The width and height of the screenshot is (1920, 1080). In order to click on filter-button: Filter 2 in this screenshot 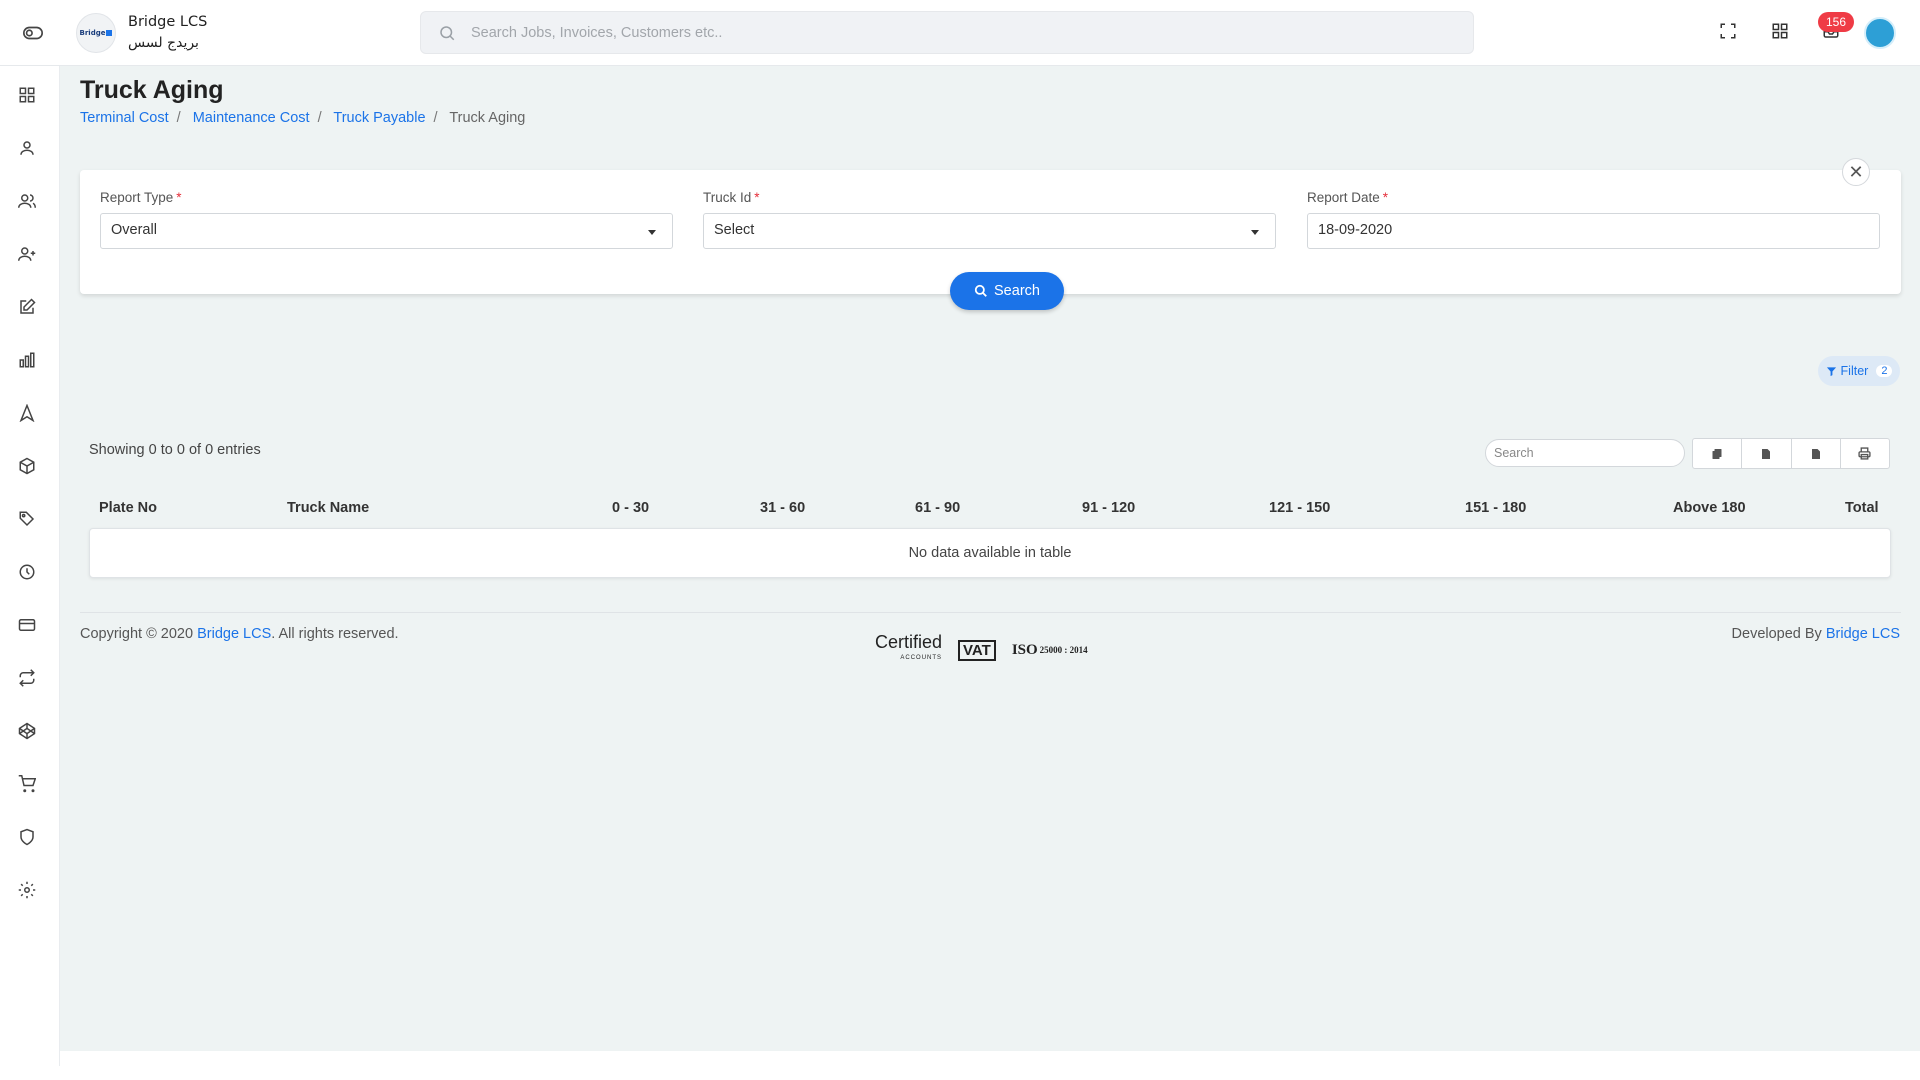, I will do `click(1859, 371)`.